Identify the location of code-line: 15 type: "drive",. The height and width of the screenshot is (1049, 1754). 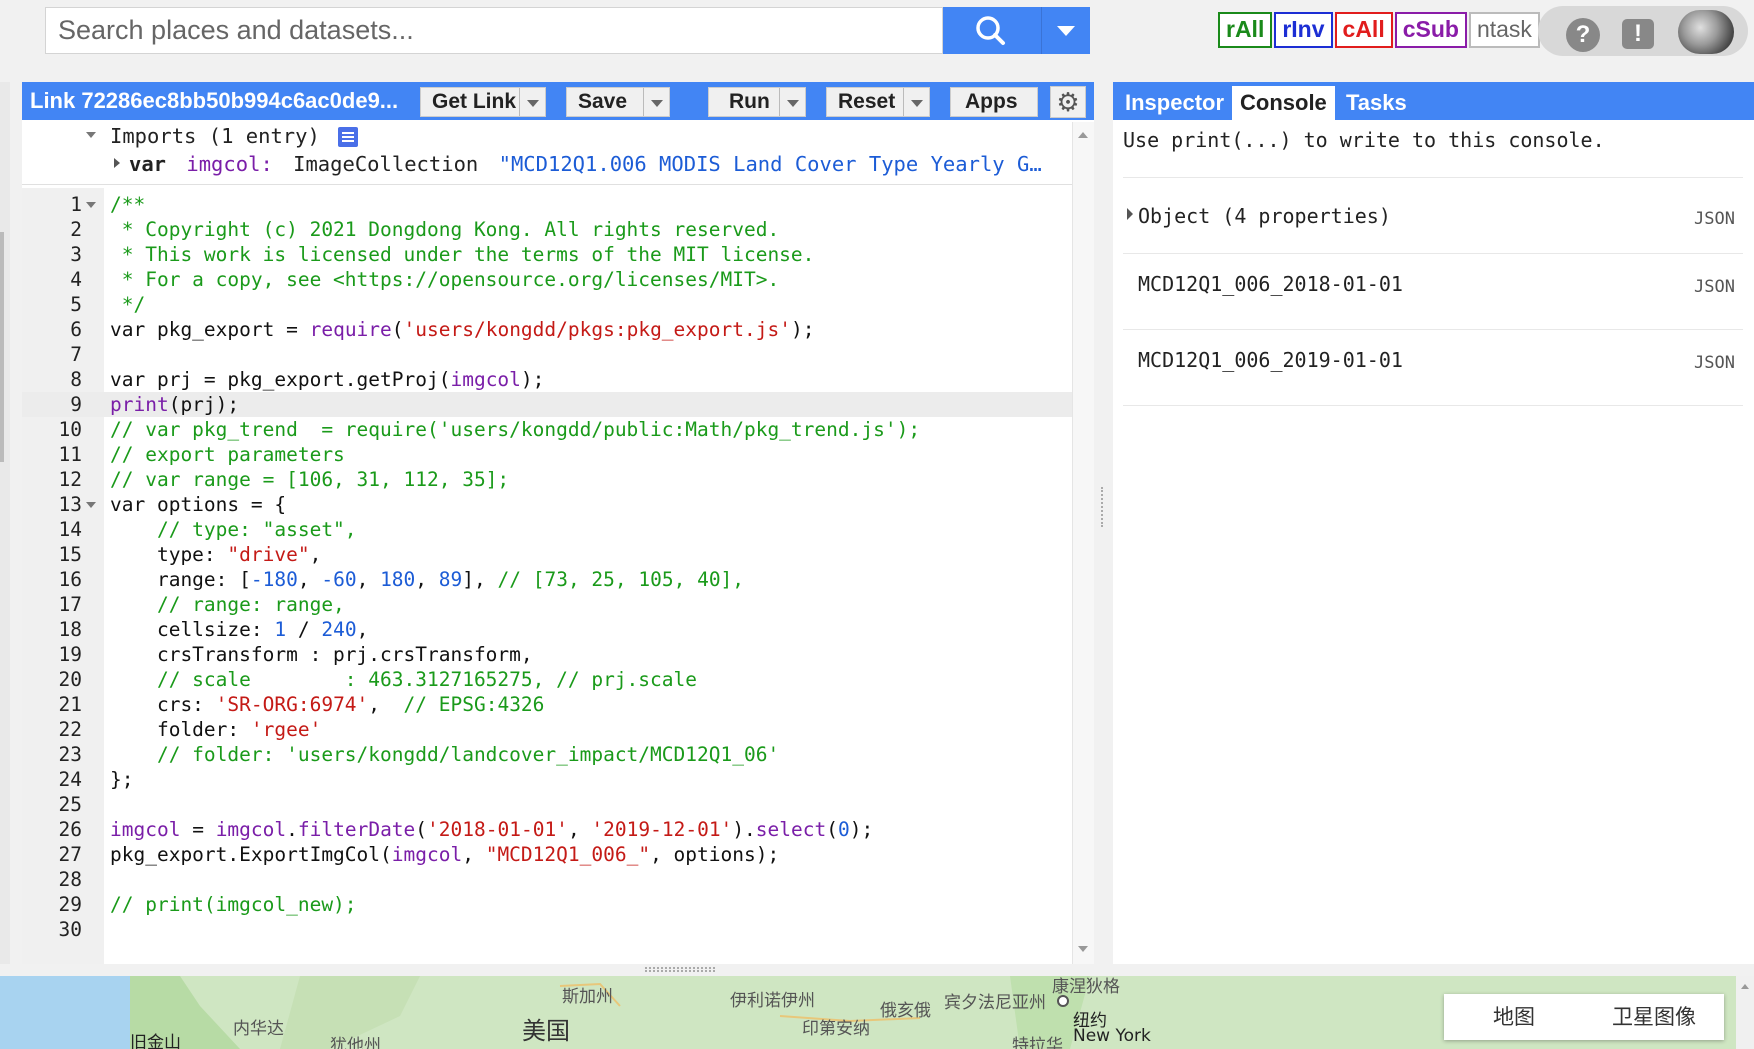
(547, 554).